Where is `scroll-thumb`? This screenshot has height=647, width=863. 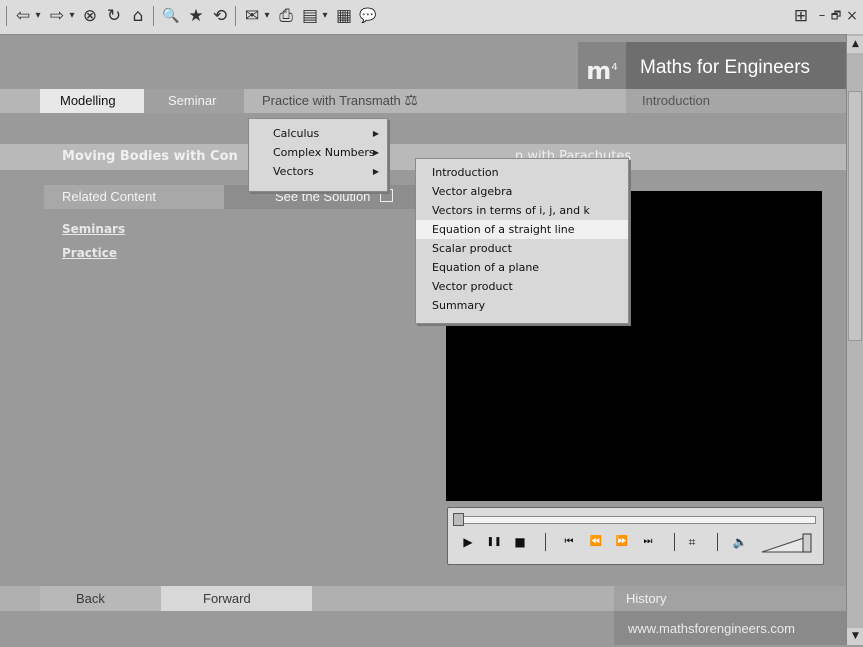
scroll-thumb is located at coordinates (855, 216).